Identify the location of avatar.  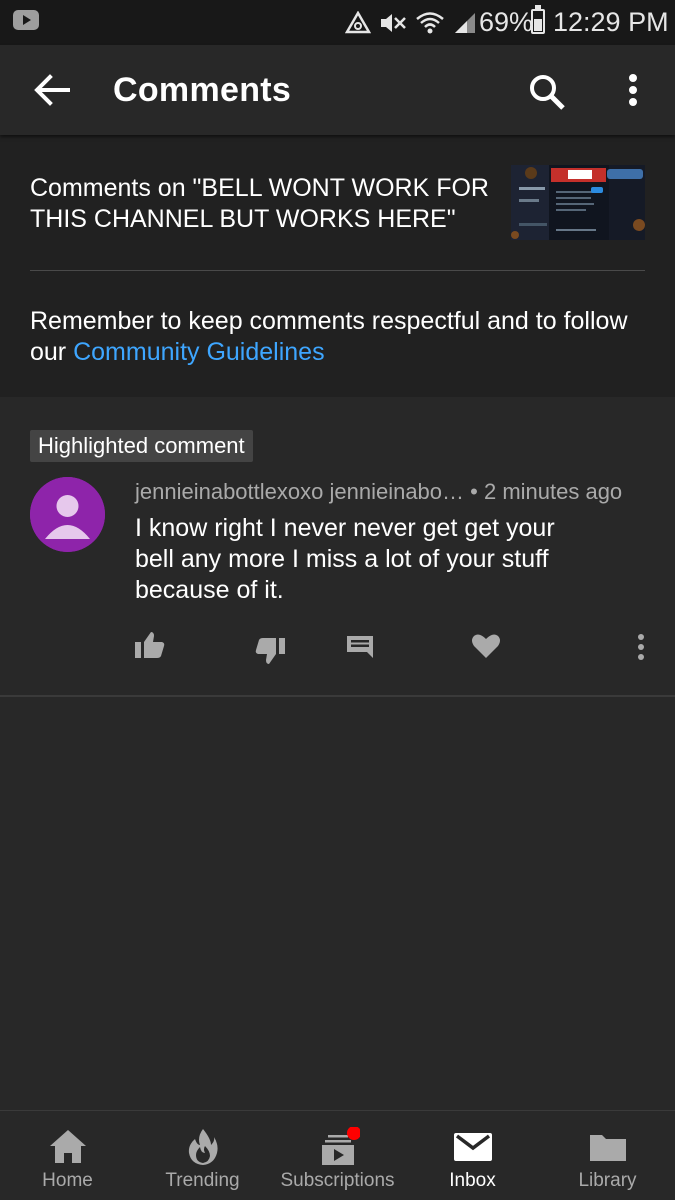
(67, 514).